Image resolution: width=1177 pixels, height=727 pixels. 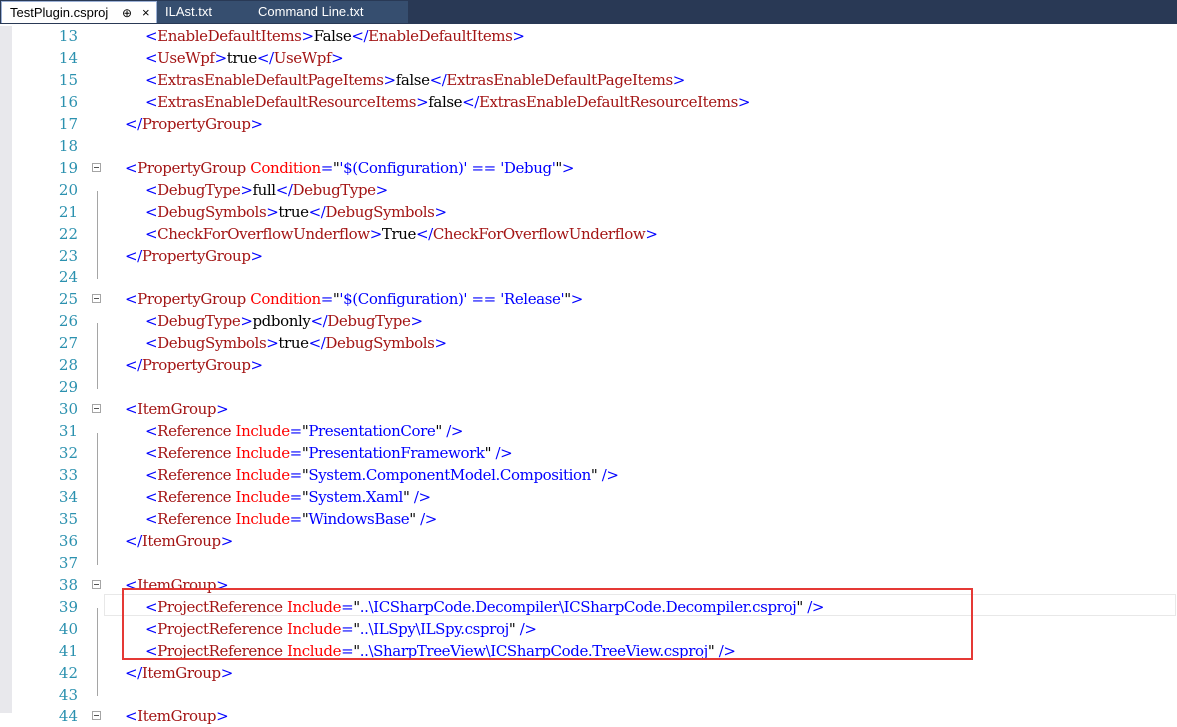 I want to click on code-line: 42 </ItemGroup>, so click(x=605, y=673).